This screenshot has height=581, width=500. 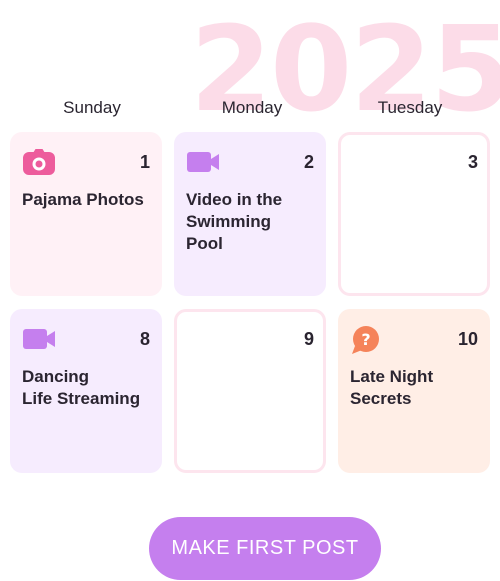 I want to click on day-number: 9, so click(x=308, y=339).